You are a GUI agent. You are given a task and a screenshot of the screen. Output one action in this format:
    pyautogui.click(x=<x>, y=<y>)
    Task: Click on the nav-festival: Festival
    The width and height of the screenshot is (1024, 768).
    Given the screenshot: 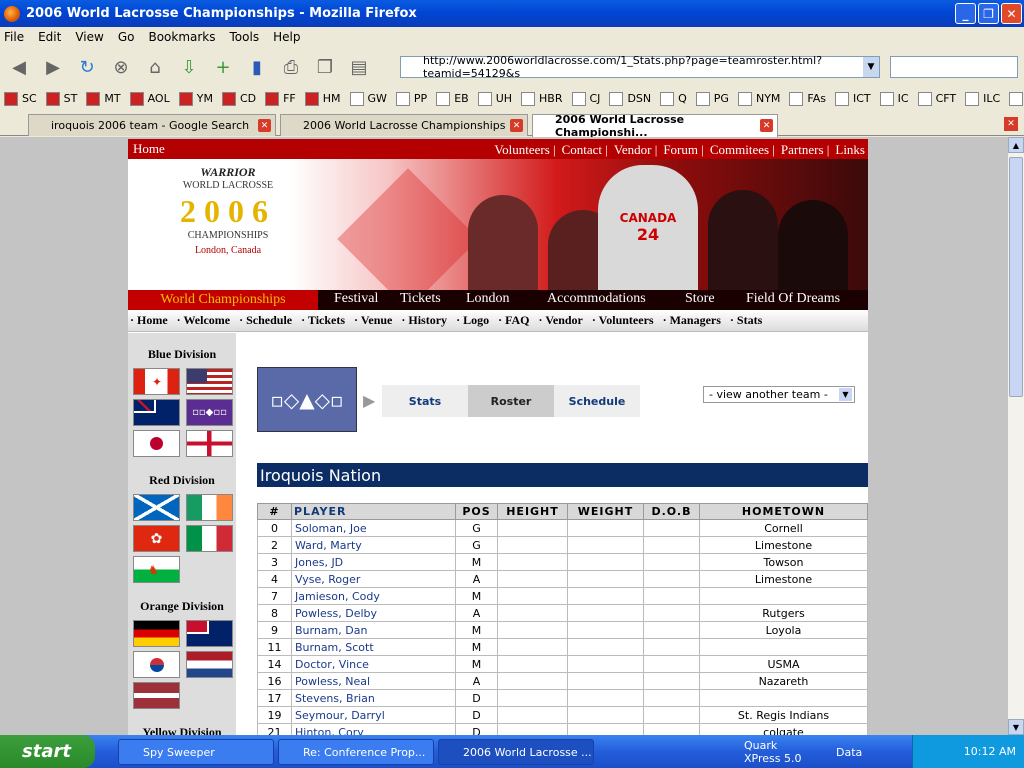 What is the action you would take?
    pyautogui.click(x=356, y=299)
    